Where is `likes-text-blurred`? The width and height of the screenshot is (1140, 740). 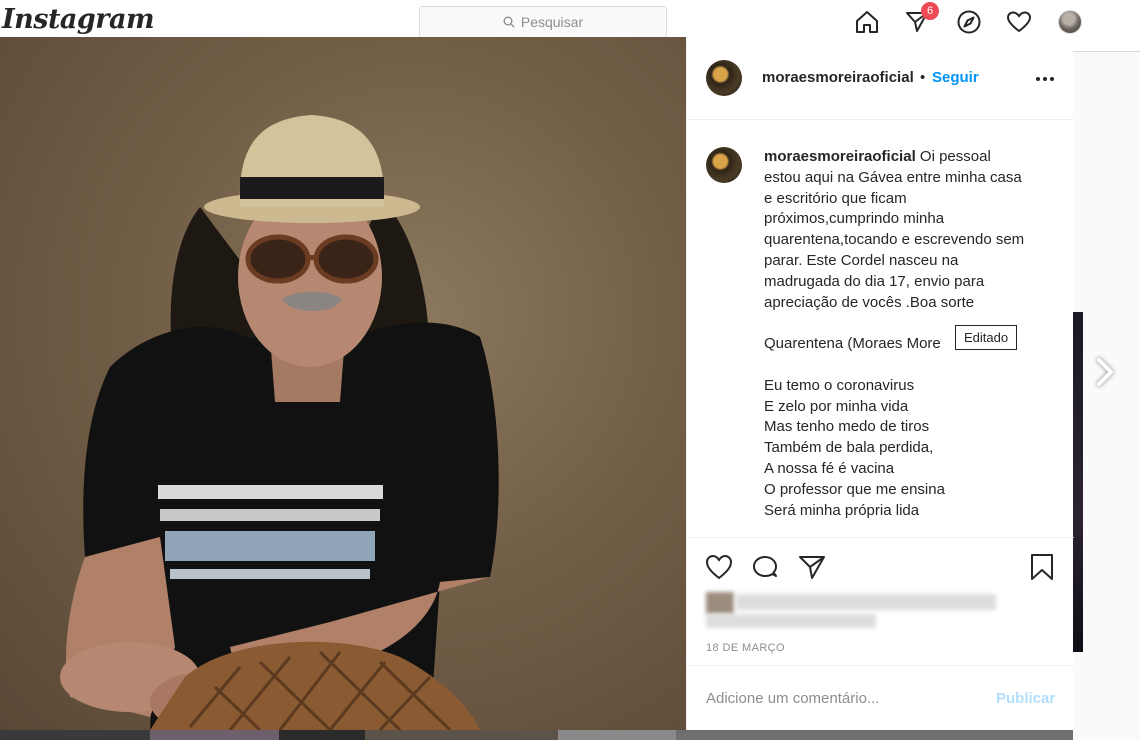 likes-text-blurred is located at coordinates (866, 602).